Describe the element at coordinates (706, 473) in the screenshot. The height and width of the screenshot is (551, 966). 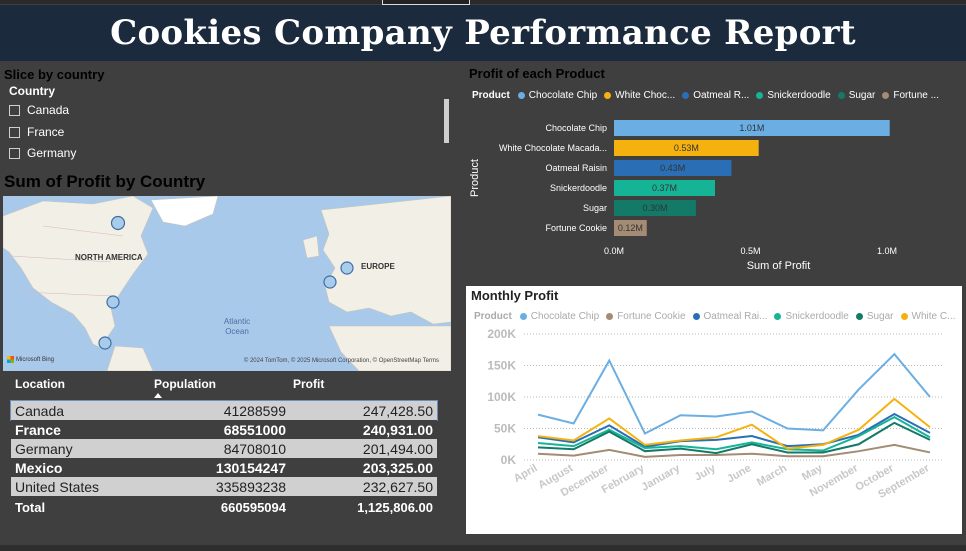
I see `x-tick-label: July` at that location.